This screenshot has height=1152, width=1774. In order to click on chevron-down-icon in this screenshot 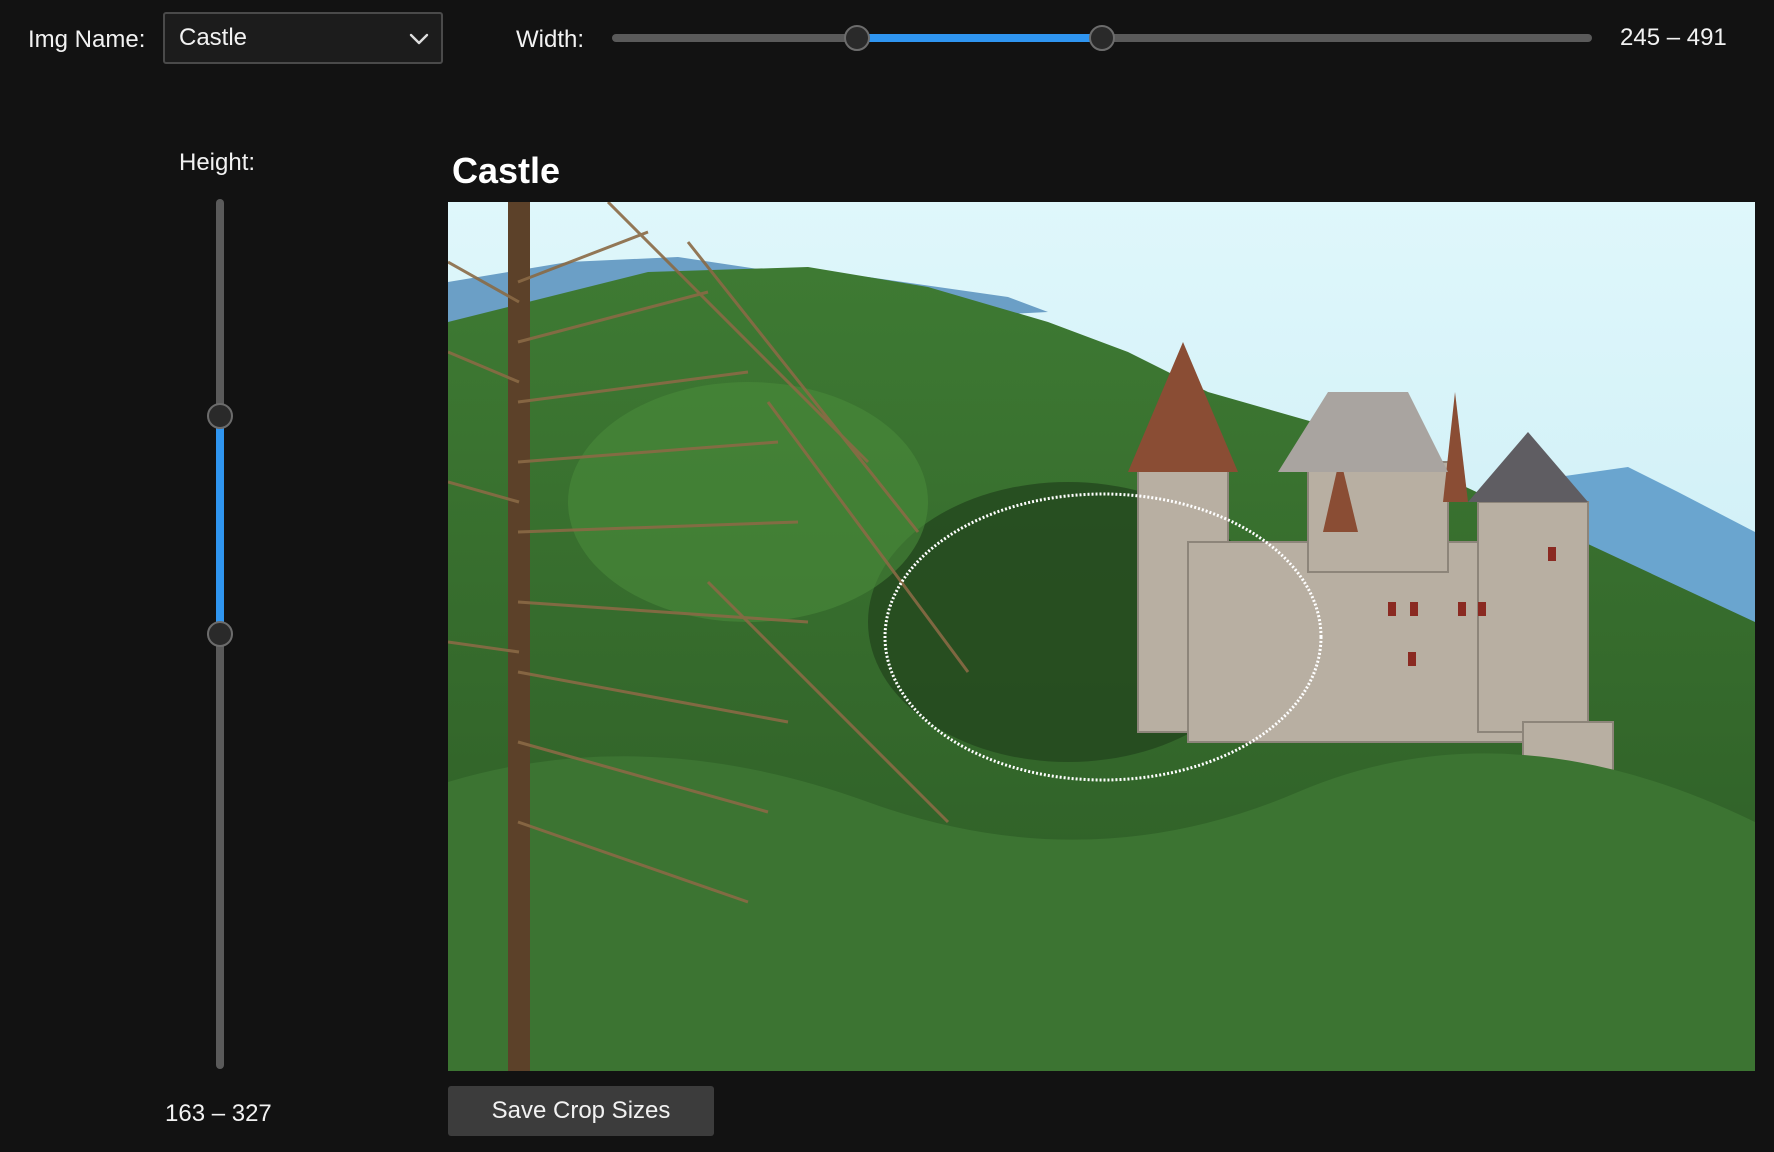, I will do `click(419, 39)`.